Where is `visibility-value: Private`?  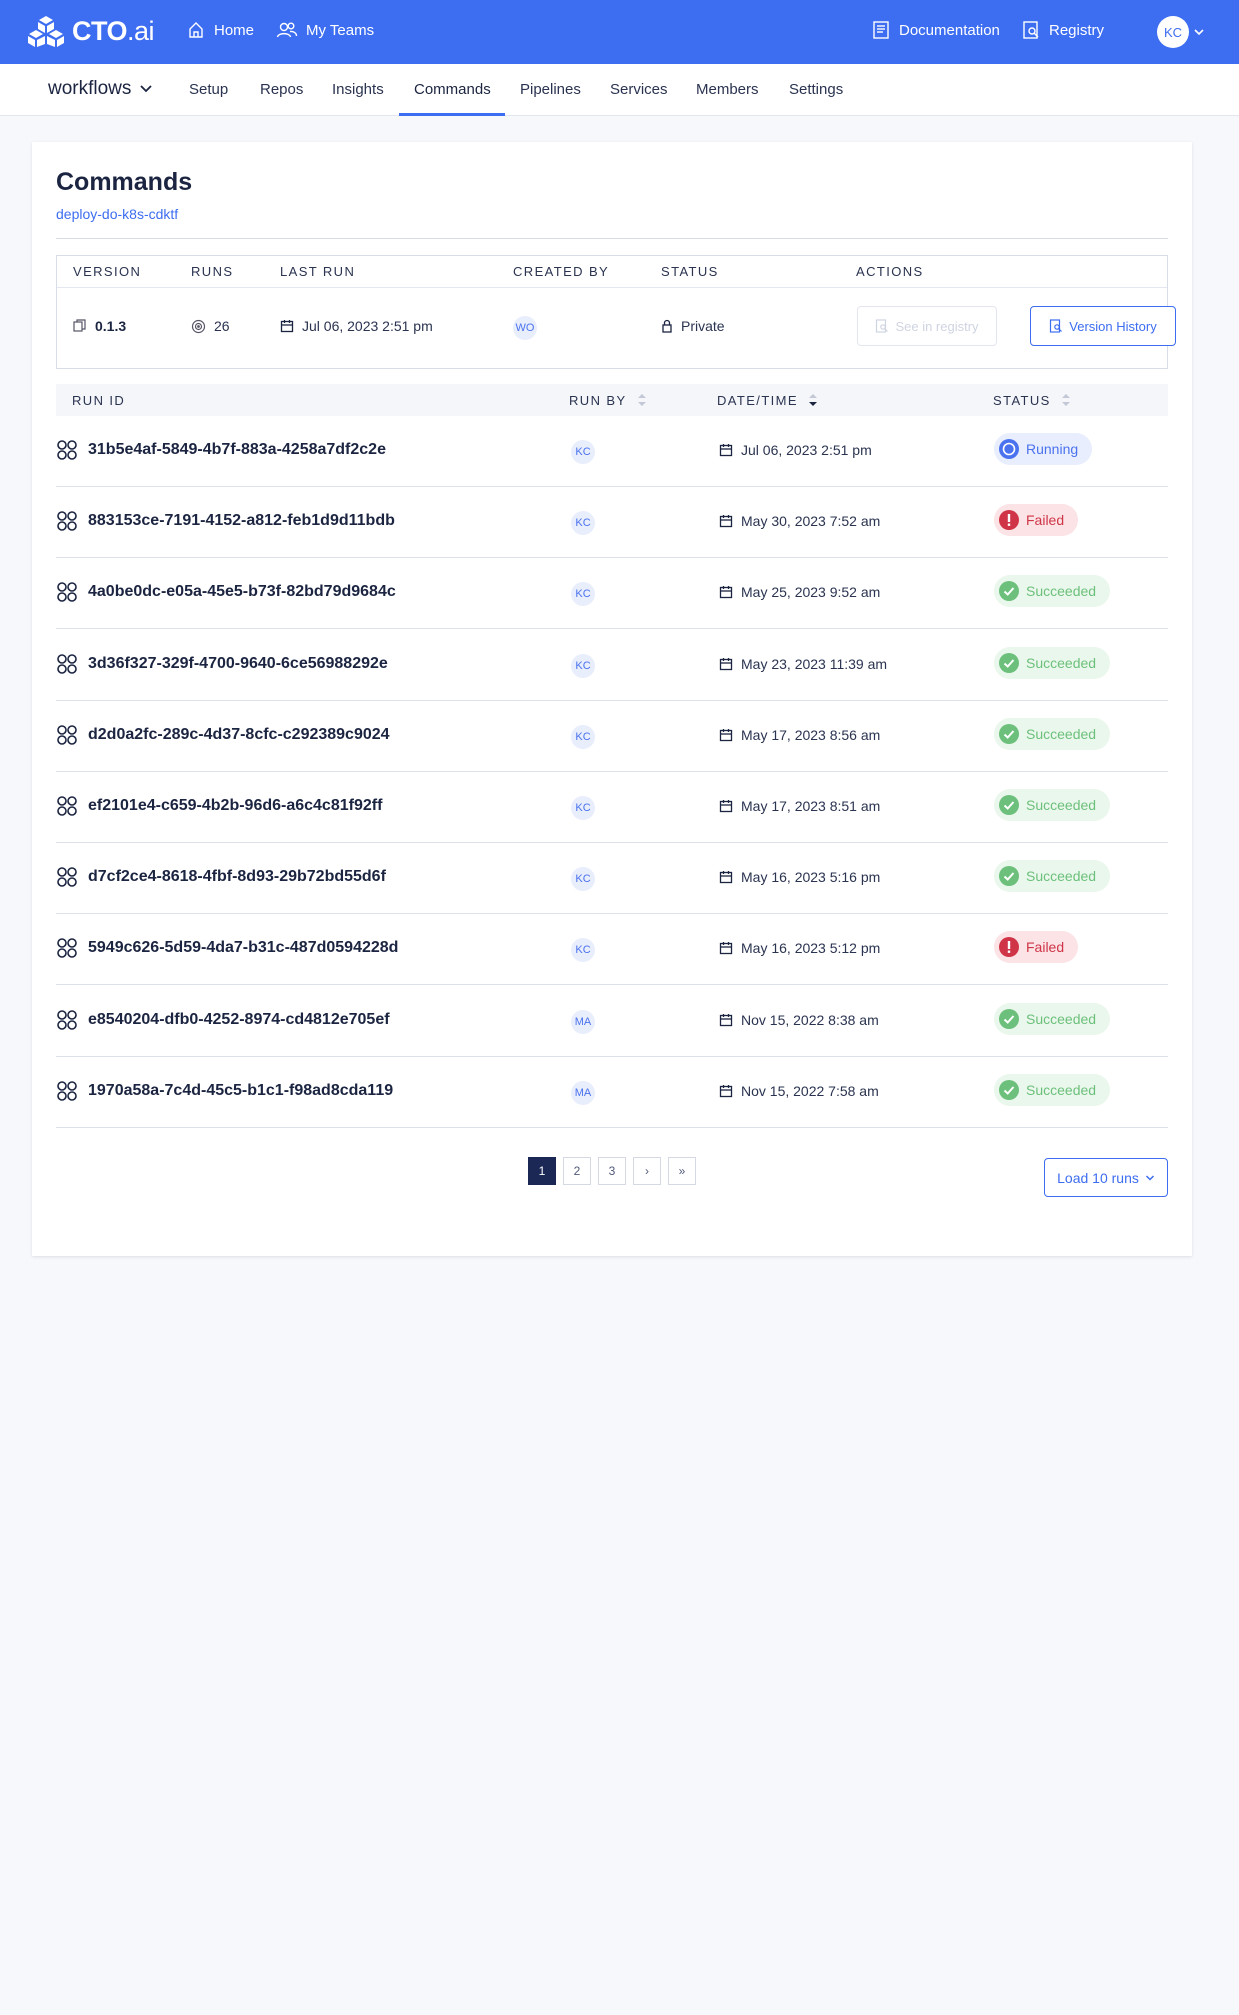
visibility-value: Private is located at coordinates (703, 326).